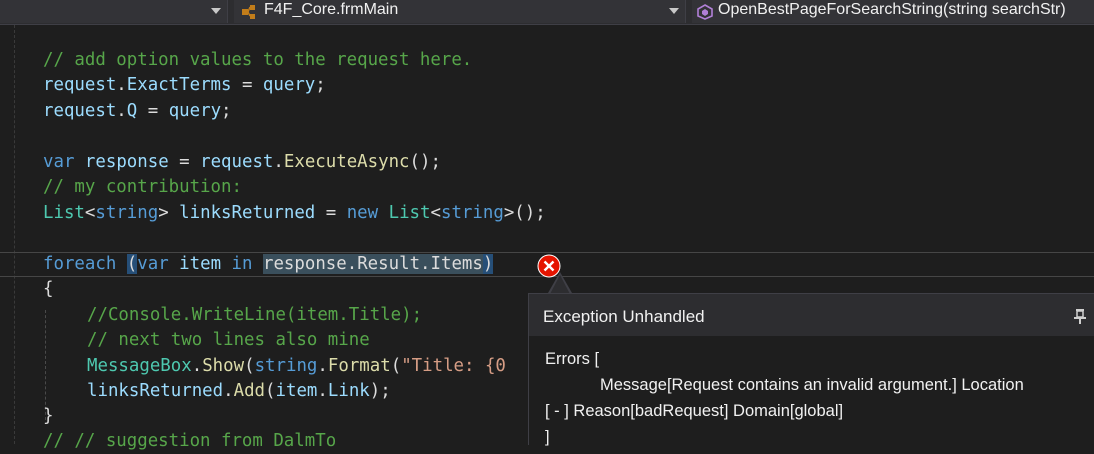 Image resolution: width=1094 pixels, height=454 pixels. Describe the element at coordinates (242, 162) in the screenshot. I see `code-line: var response = request.ExecuteAsync();` at that location.